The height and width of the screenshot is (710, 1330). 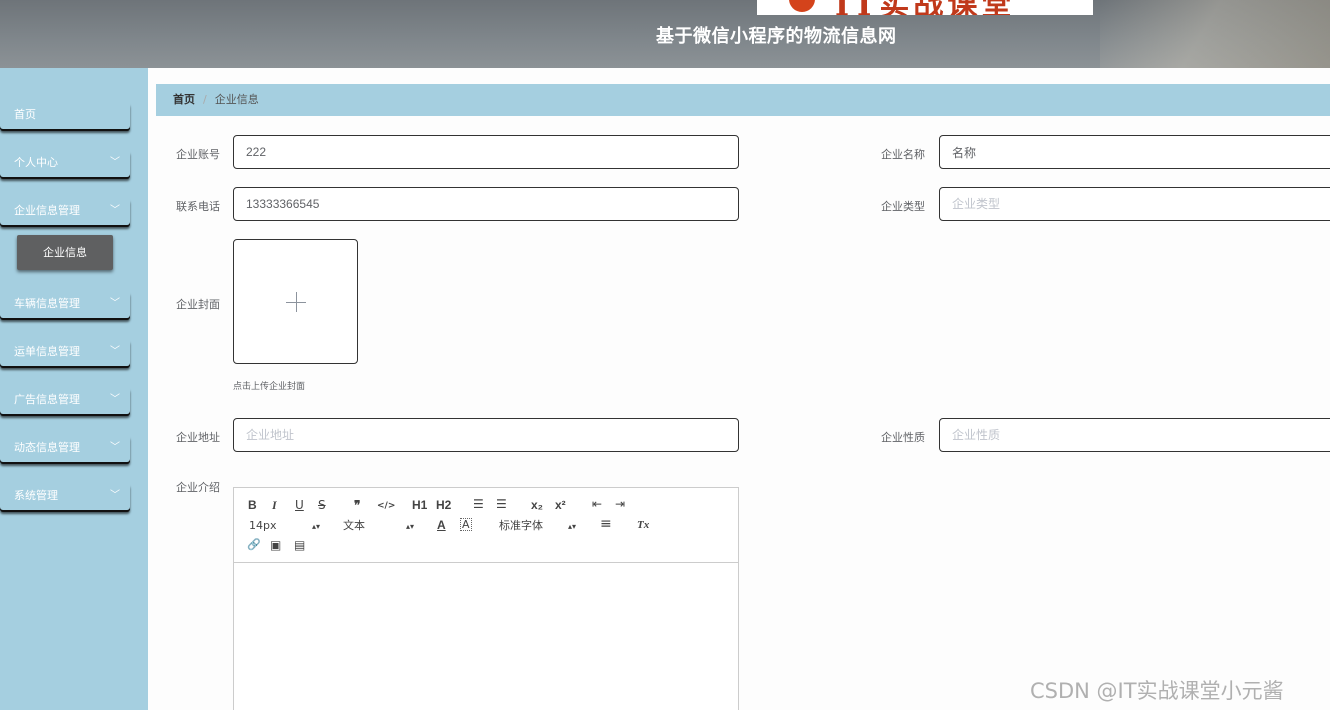 What do you see at coordinates (1134, 204) in the screenshot?
I see `type-input` at bounding box center [1134, 204].